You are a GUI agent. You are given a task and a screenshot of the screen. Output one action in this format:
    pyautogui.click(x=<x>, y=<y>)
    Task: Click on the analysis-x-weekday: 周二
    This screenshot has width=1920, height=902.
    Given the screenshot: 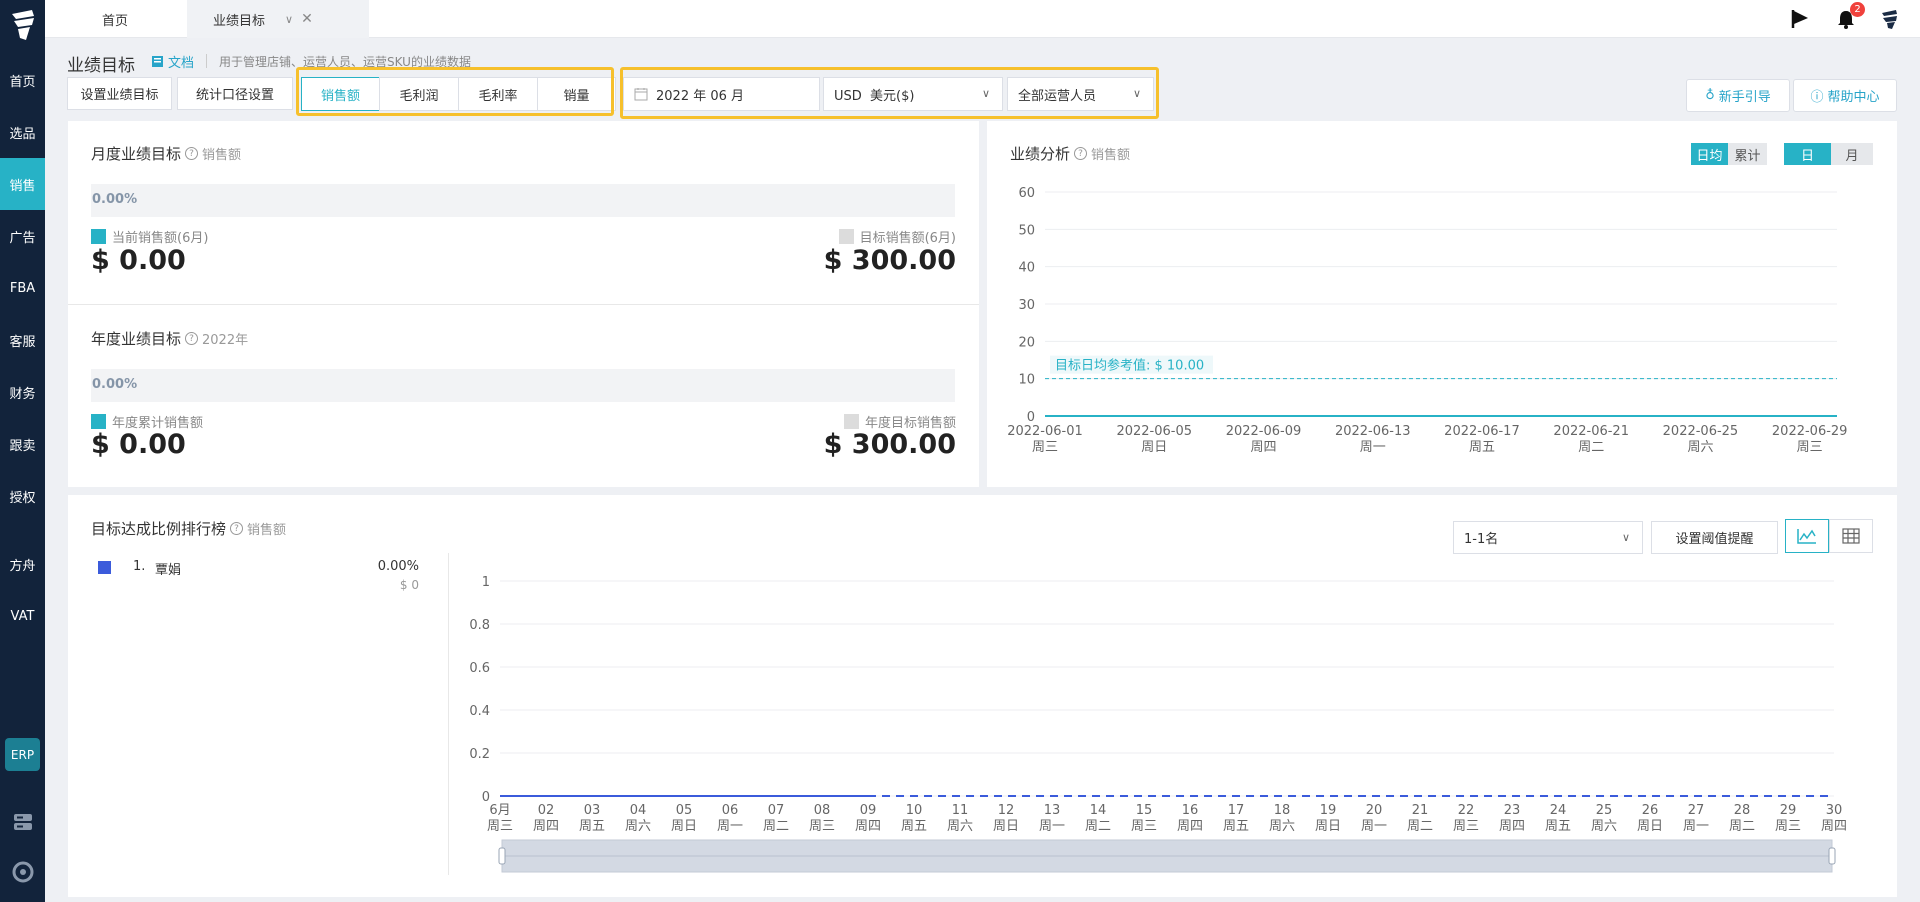 What is the action you would take?
    pyautogui.click(x=1591, y=447)
    